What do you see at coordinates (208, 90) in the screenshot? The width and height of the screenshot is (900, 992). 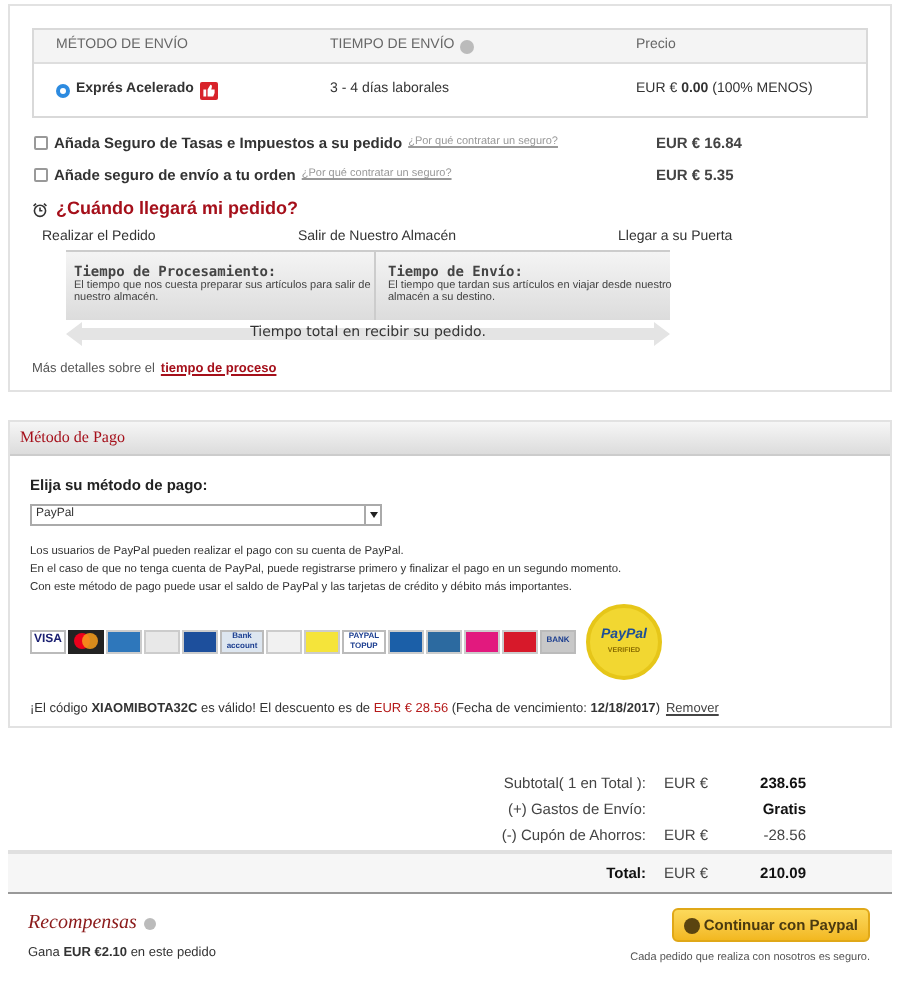 I see `thumbs-up-icon` at bounding box center [208, 90].